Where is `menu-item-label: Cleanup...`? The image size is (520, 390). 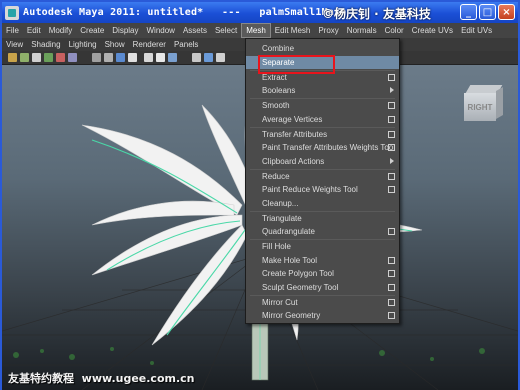
menu-item-label: Cleanup... is located at coordinates (280, 203).